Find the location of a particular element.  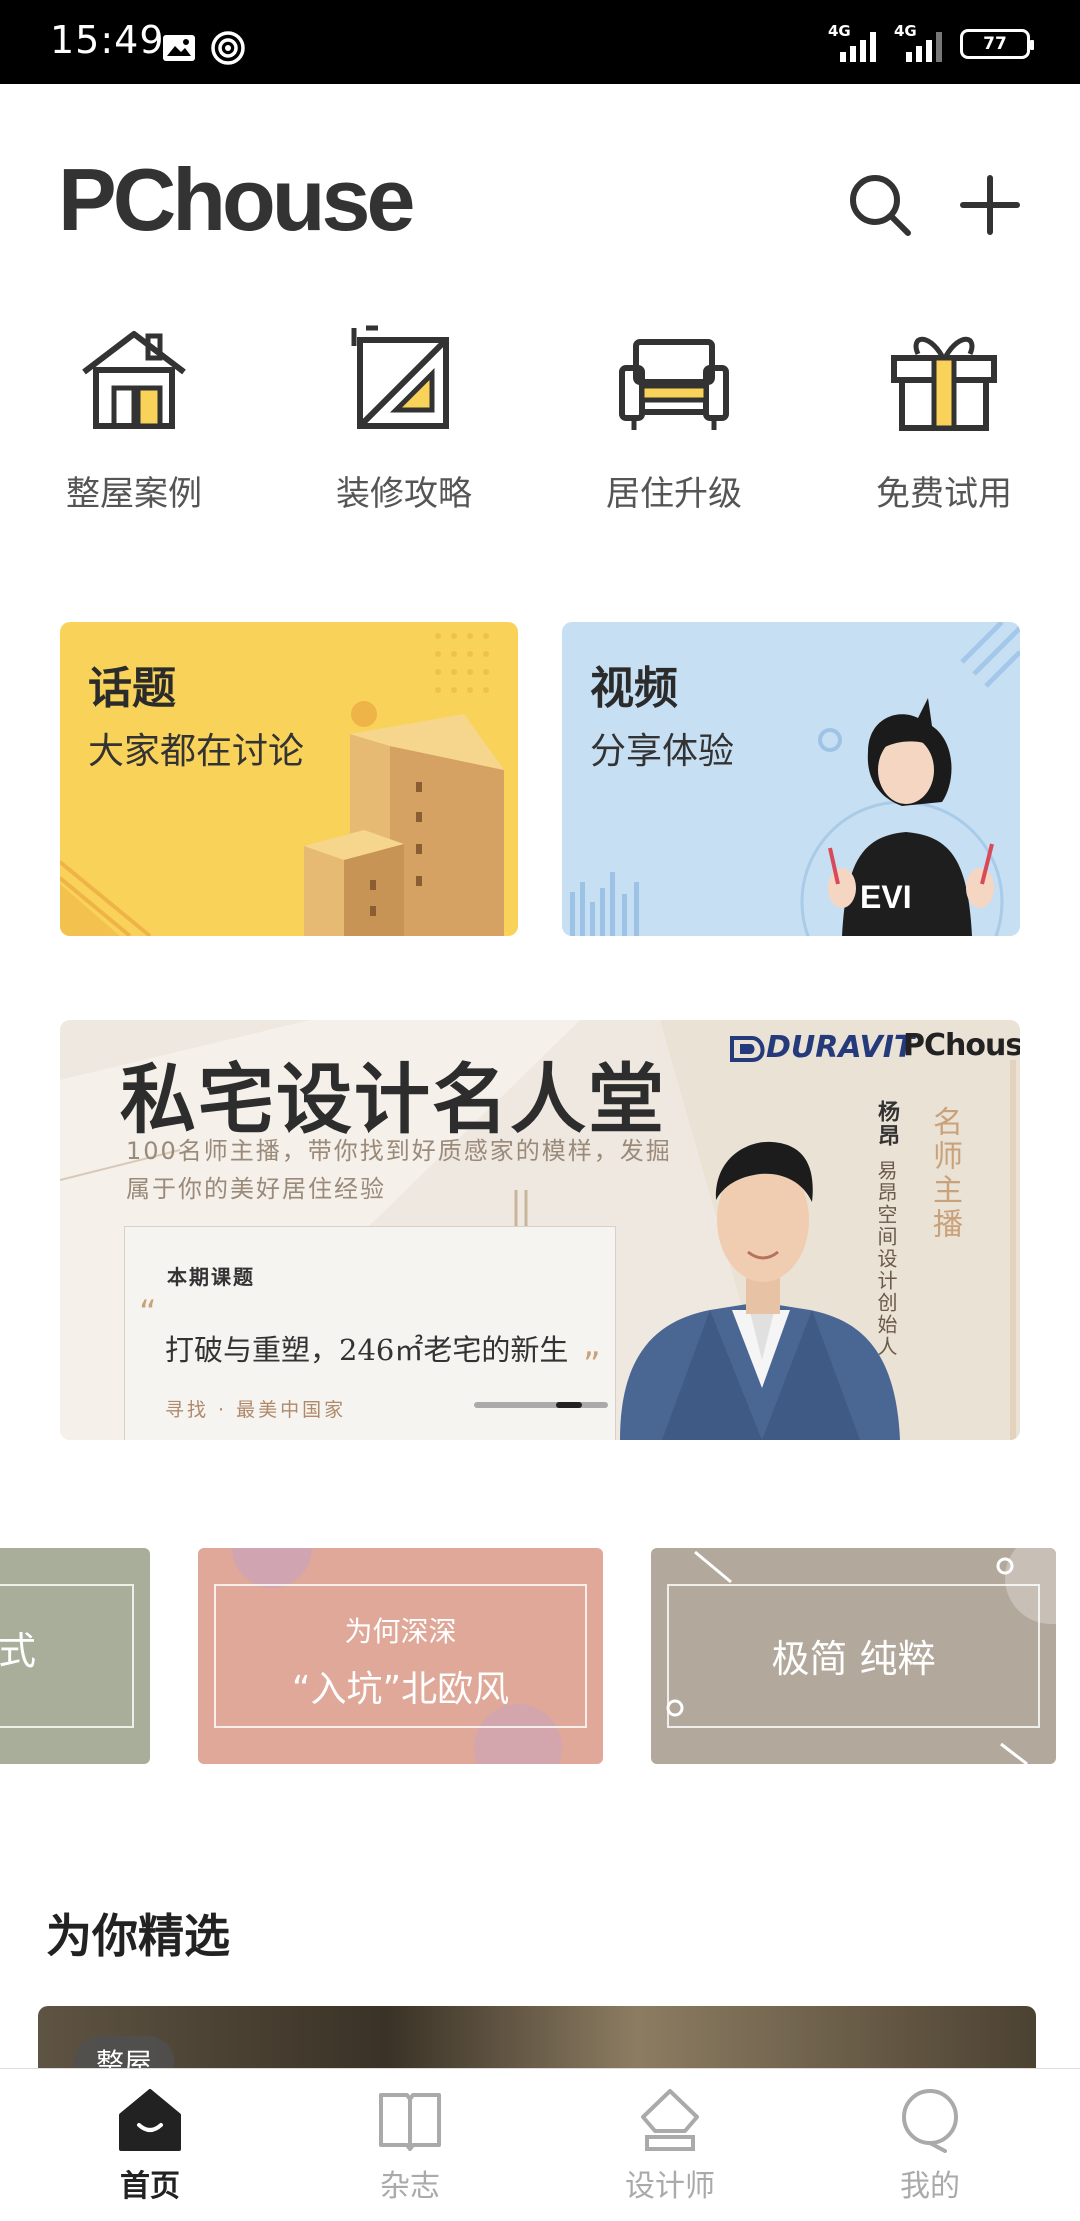

add-button is located at coordinates (990, 205).